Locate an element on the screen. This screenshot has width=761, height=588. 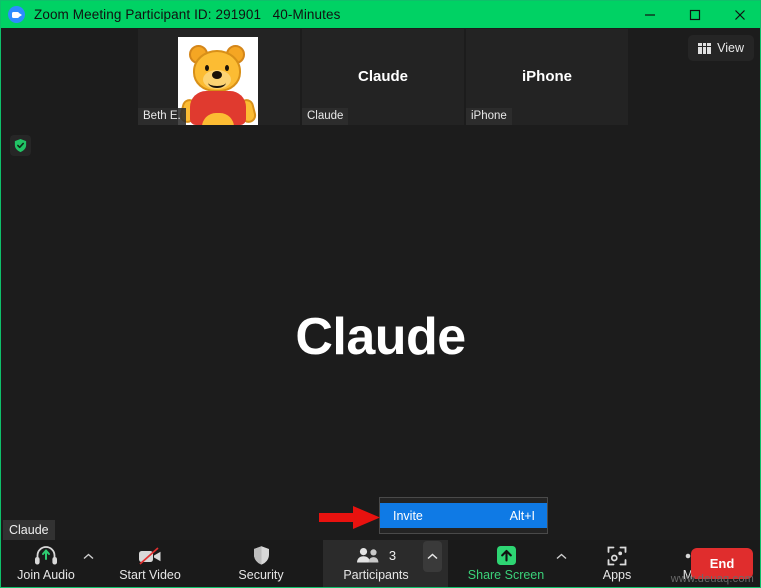
encryption-status-badge is located at coordinates (20, 145).